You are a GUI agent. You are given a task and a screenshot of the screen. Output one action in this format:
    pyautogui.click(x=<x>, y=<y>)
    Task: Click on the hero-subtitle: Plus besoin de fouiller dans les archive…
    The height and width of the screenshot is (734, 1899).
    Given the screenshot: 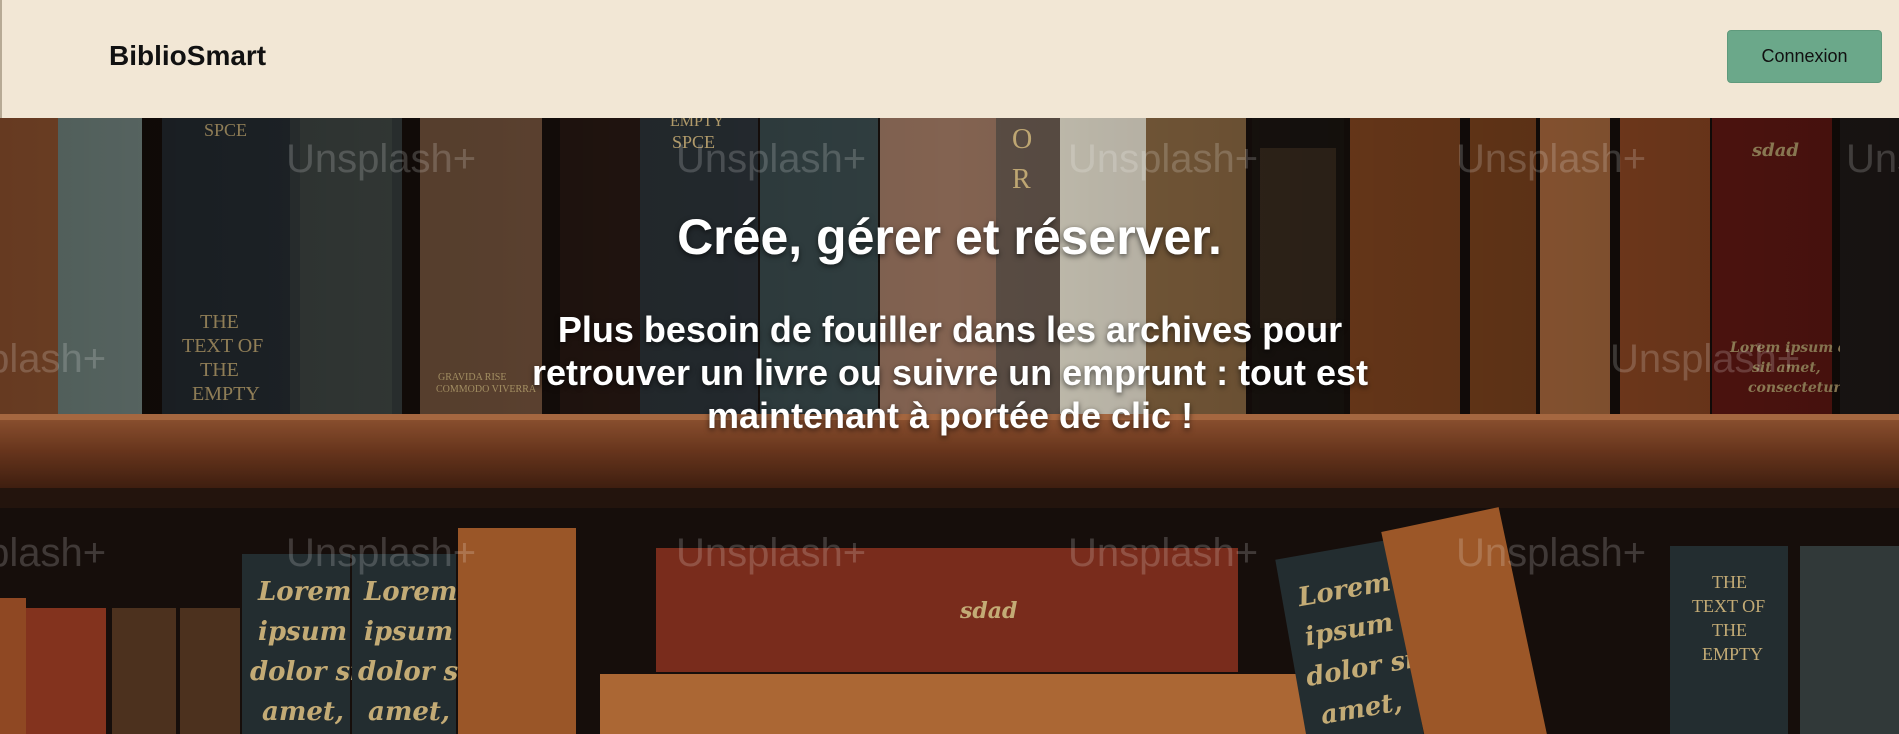 What is the action you would take?
    pyautogui.click(x=950, y=372)
    